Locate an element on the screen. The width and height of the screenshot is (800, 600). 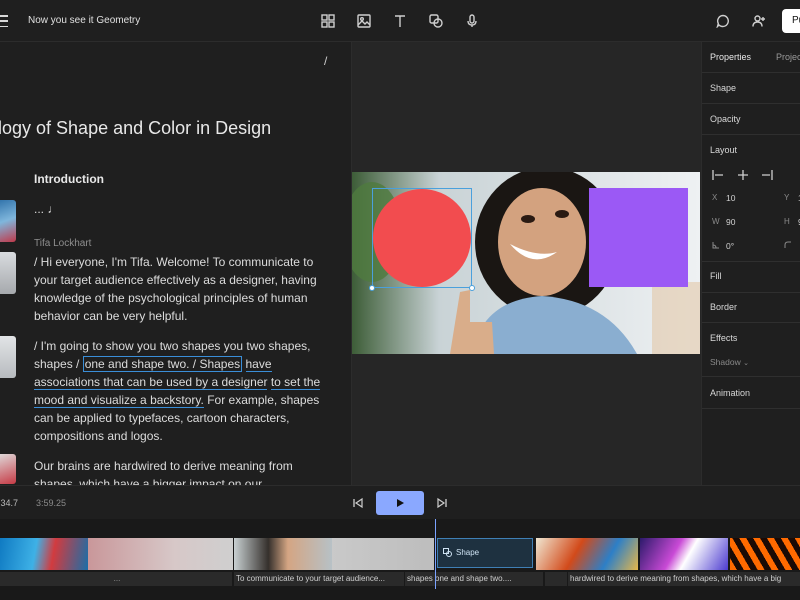
square-shape is located at coordinates (638, 237).